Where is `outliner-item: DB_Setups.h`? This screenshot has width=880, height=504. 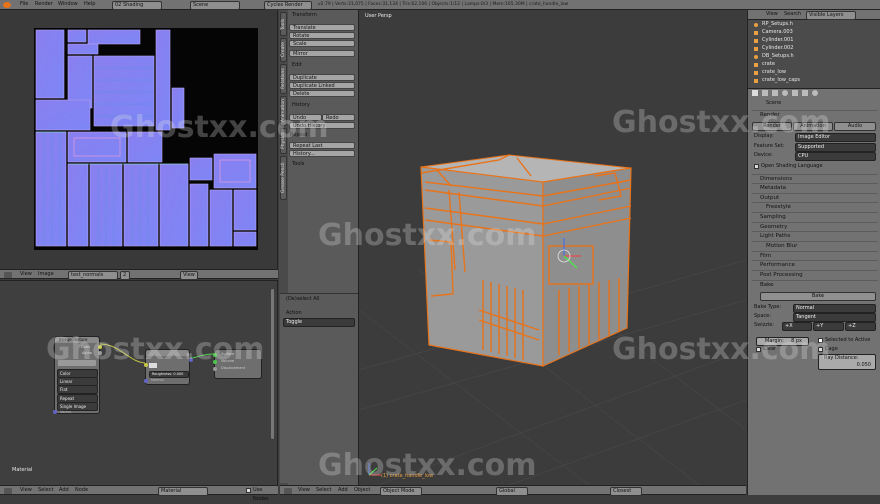
outliner-item: DB_Setups.h is located at coordinates (812, 57).